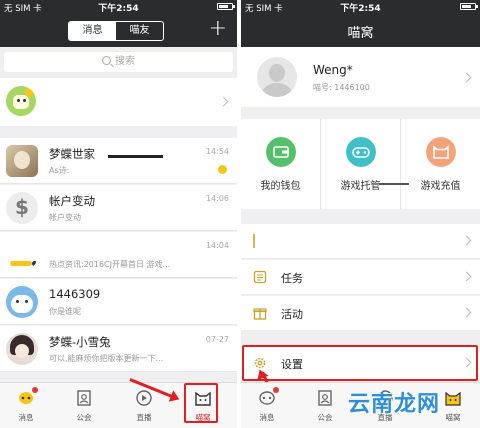  Describe the element at coordinates (440, 152) in the screenshot. I see `cat-face-icon` at that location.